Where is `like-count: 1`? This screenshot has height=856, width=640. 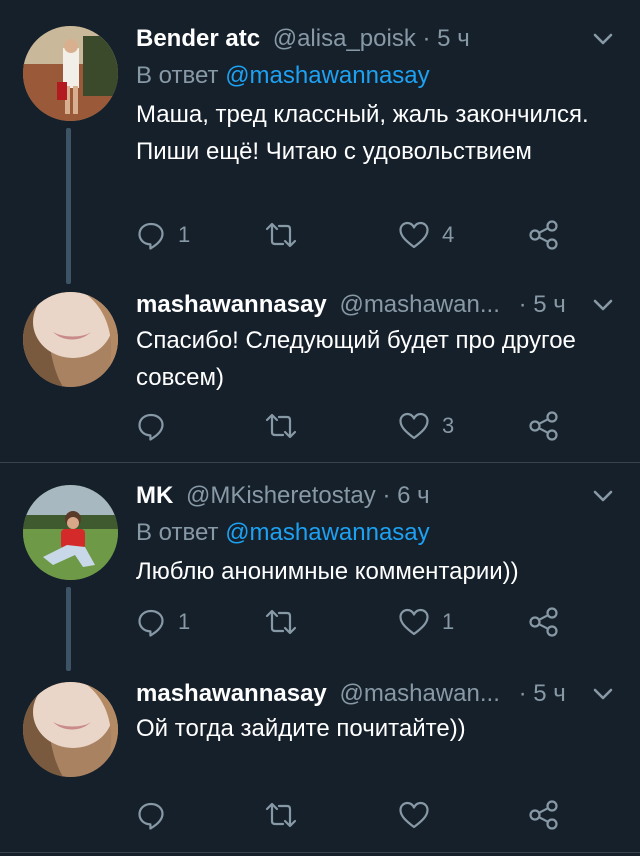 like-count: 1 is located at coordinates (448, 621).